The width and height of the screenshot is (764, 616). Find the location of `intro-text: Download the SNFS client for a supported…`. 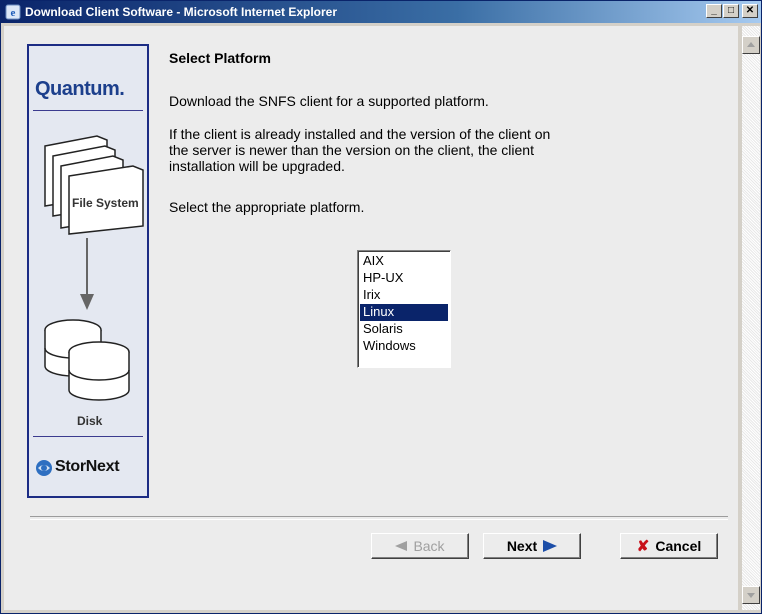

intro-text: Download the SNFS client for a supported… is located at coordinates (329, 101).